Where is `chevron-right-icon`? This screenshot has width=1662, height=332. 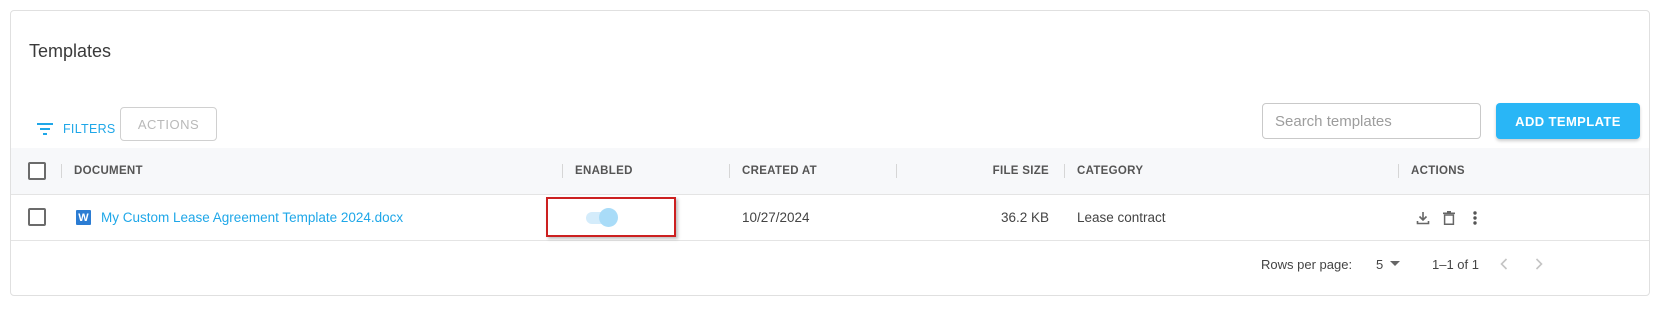
chevron-right-icon is located at coordinates (1539, 264).